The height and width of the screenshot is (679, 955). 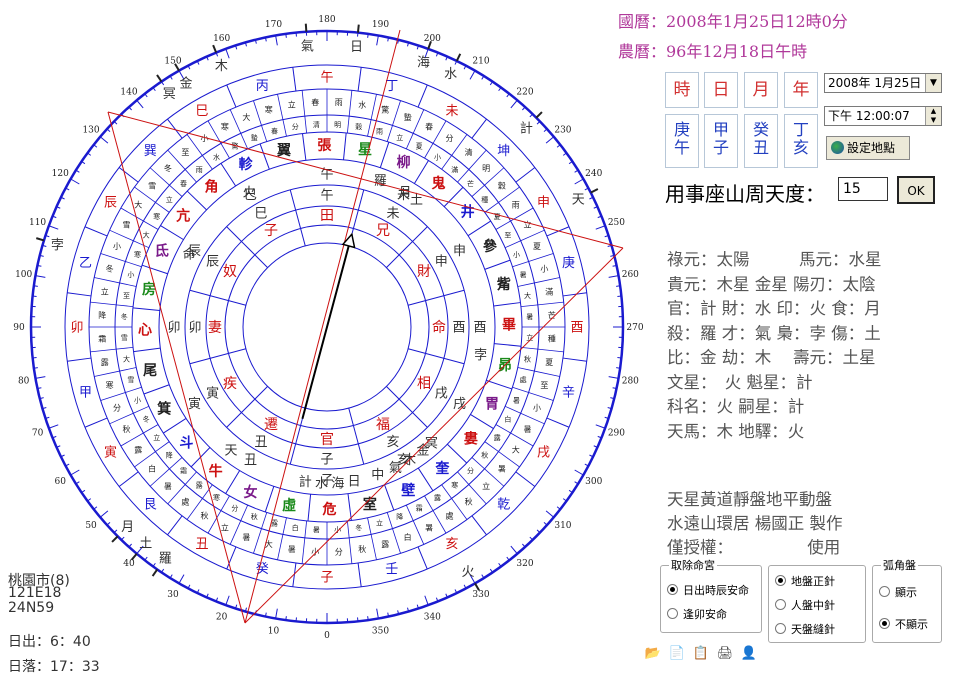 What do you see at coordinates (697, 614) in the screenshot?
I see `radio-mao: 逢卯安命` at bounding box center [697, 614].